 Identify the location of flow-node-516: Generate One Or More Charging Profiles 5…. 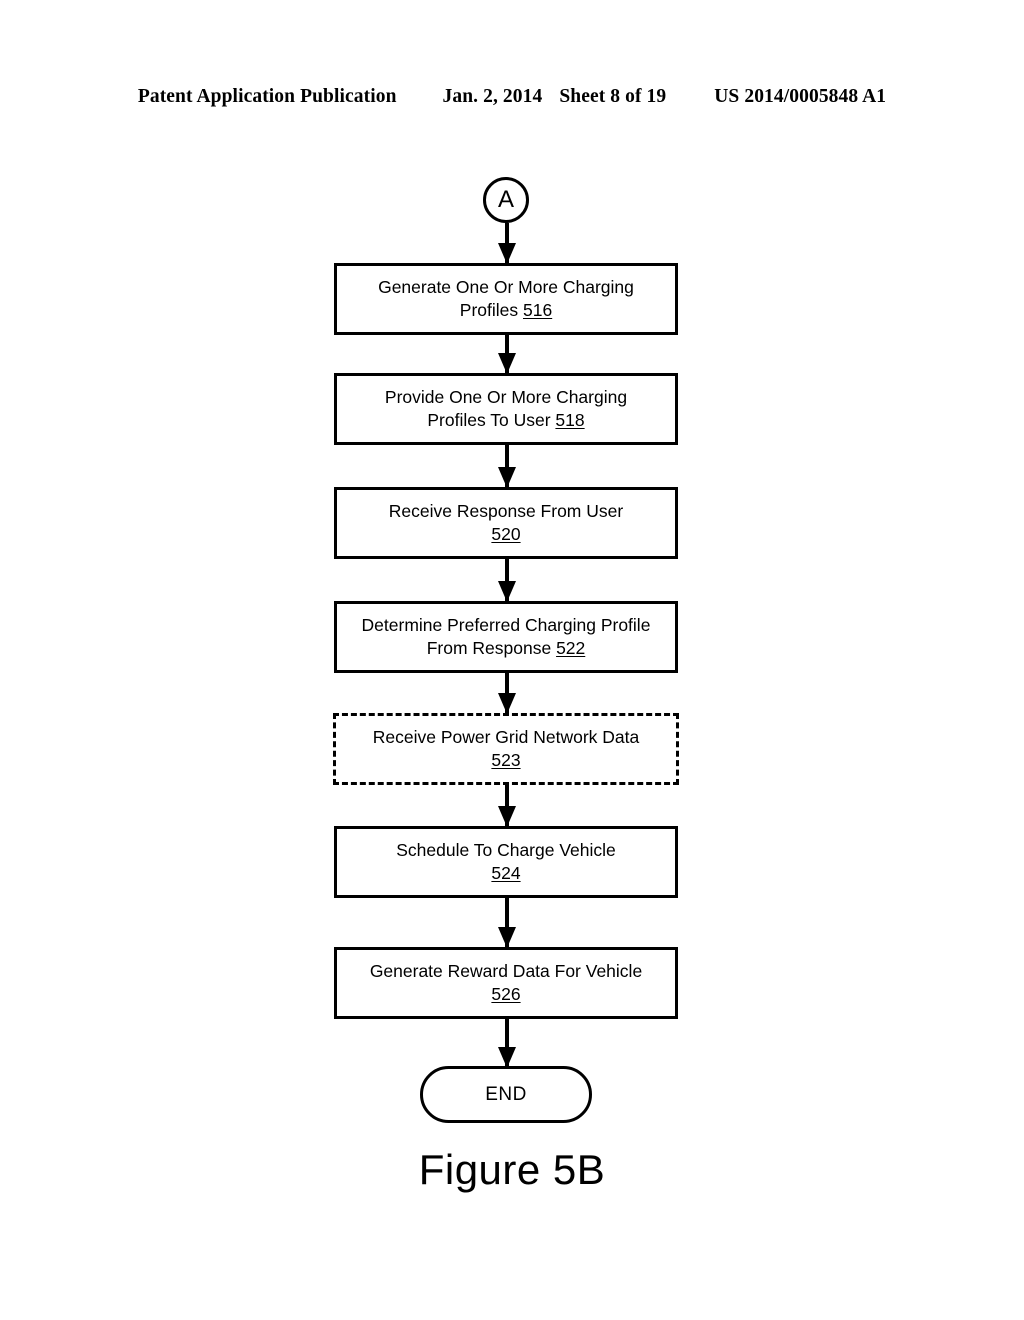
(506, 299).